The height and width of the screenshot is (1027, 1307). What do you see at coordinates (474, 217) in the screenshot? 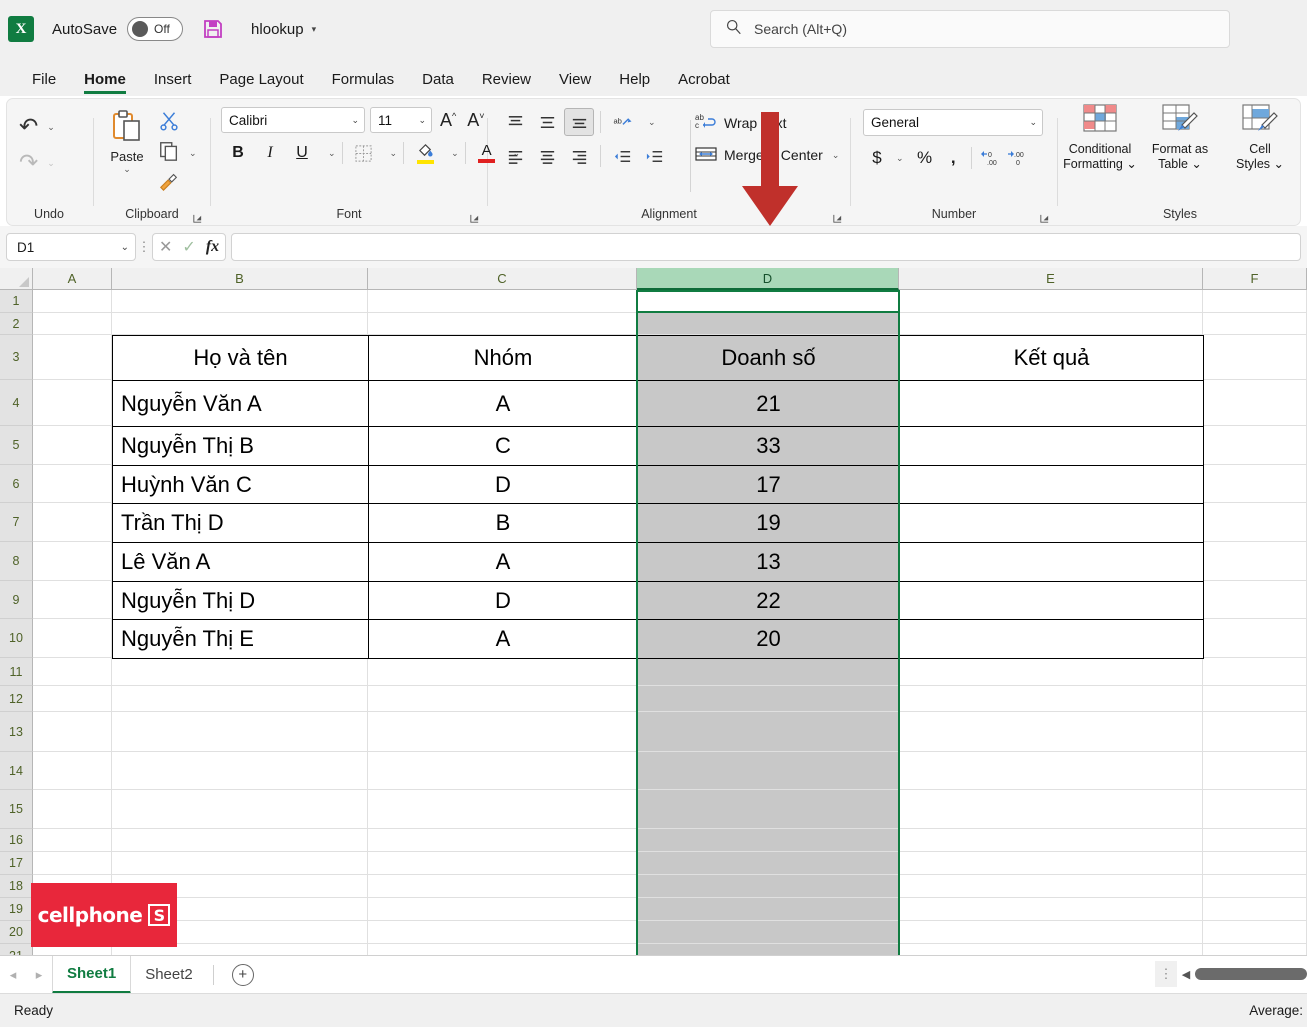
I see `font-dialog-launcher-icon` at bounding box center [474, 217].